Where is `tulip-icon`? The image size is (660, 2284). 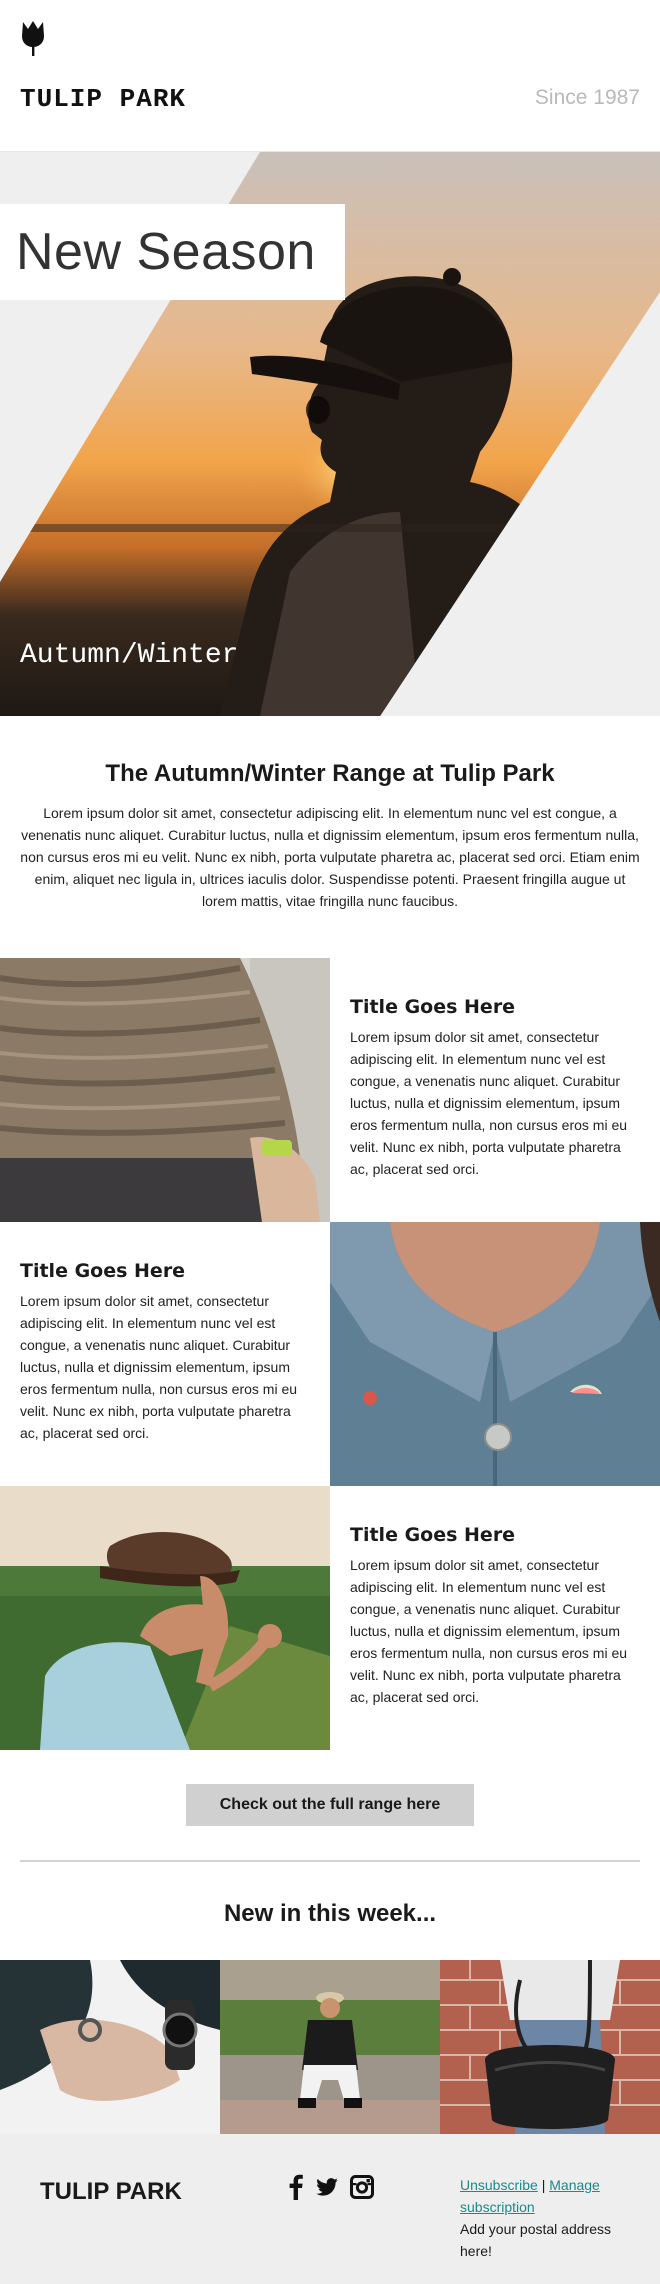
tulip-icon is located at coordinates (33, 38).